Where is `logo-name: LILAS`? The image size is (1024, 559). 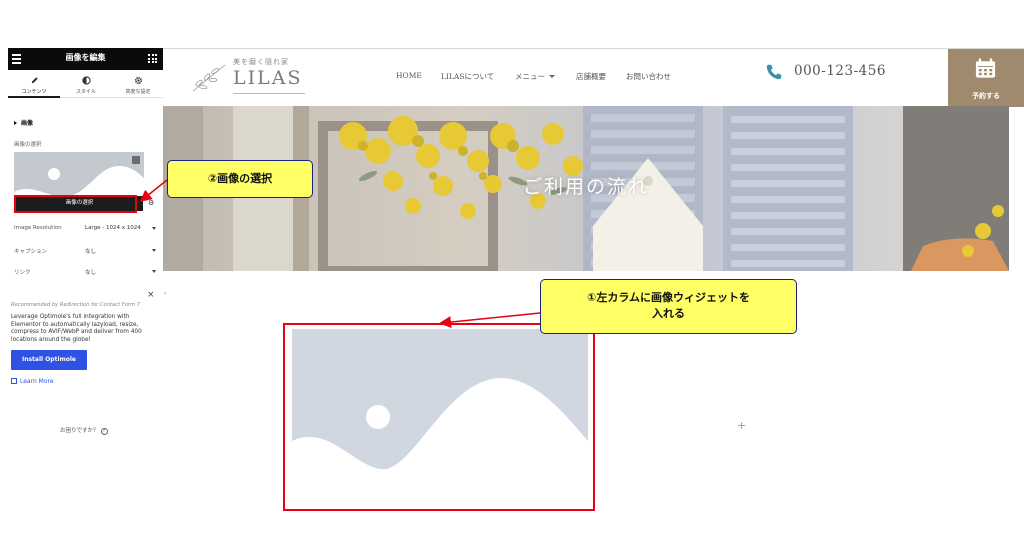
logo-name: LILAS is located at coordinates (268, 78).